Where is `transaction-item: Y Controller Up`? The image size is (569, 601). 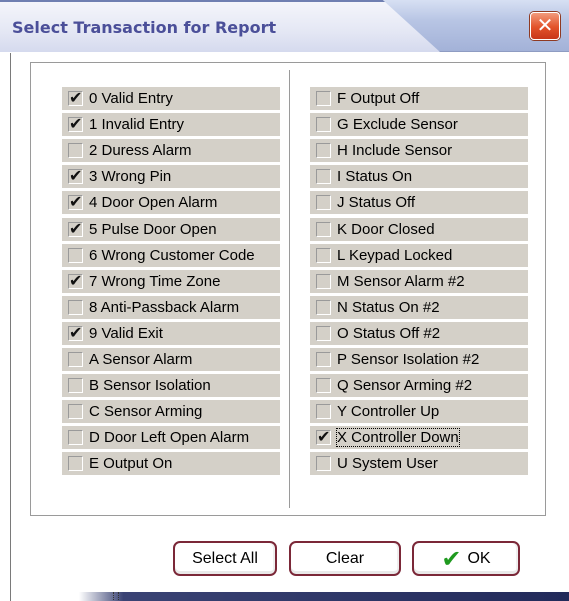 transaction-item: Y Controller Up is located at coordinates (419, 412).